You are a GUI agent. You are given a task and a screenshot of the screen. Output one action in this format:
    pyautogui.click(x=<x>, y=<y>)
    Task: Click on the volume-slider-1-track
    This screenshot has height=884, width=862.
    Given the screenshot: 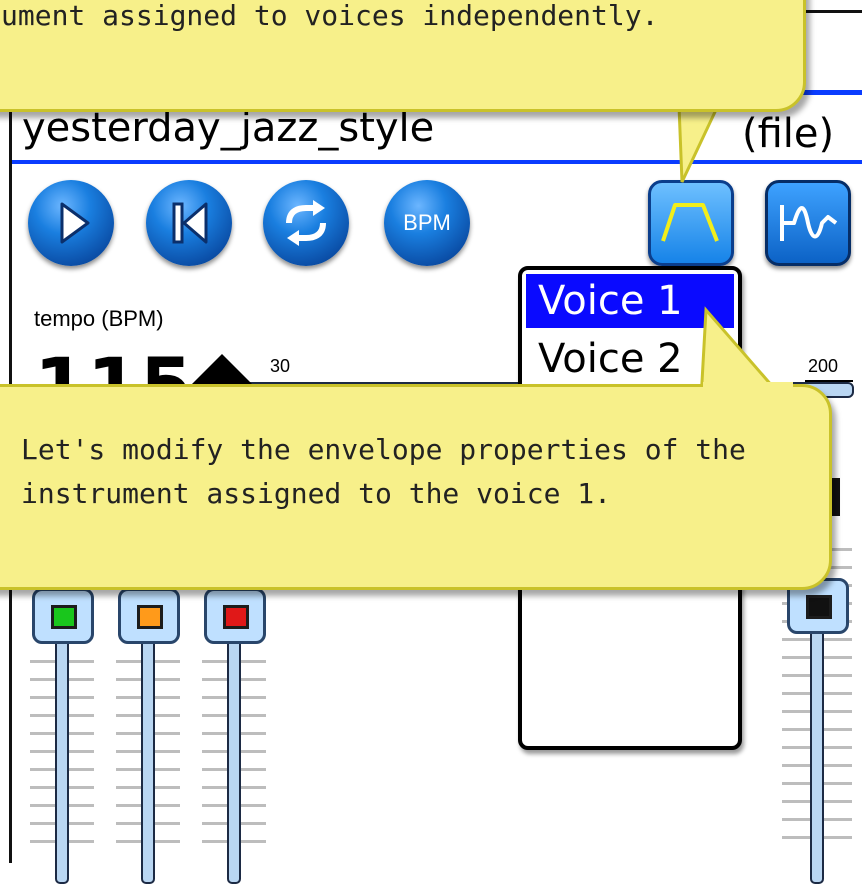 What is the action you would take?
    pyautogui.click(x=62, y=752)
    